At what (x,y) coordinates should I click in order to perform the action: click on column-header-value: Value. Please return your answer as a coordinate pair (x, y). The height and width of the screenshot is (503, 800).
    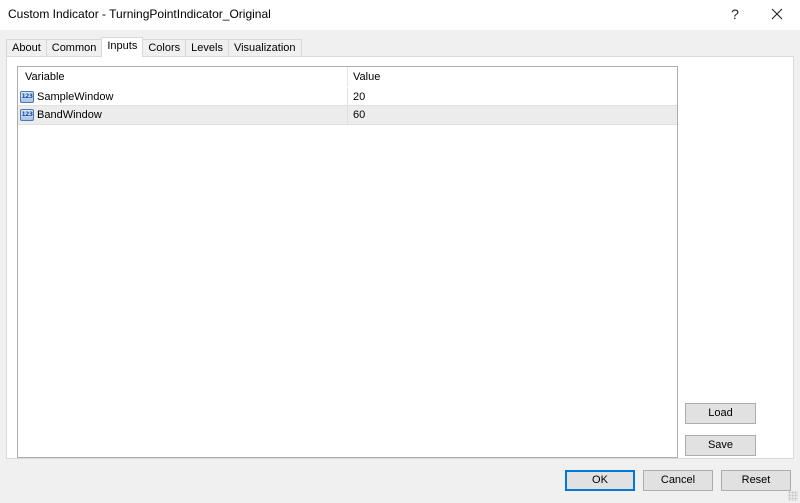
    Looking at the image, I should click on (512, 77).